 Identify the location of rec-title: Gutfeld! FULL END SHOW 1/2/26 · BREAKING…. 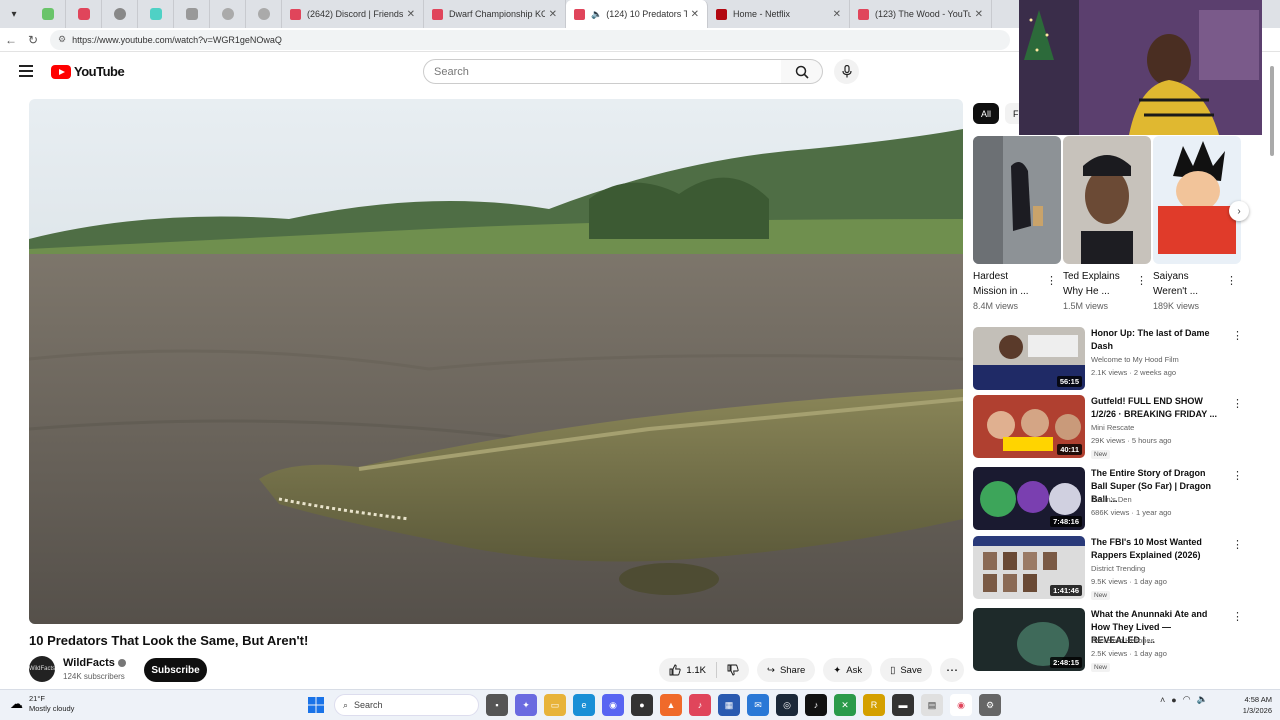
(1155, 408).